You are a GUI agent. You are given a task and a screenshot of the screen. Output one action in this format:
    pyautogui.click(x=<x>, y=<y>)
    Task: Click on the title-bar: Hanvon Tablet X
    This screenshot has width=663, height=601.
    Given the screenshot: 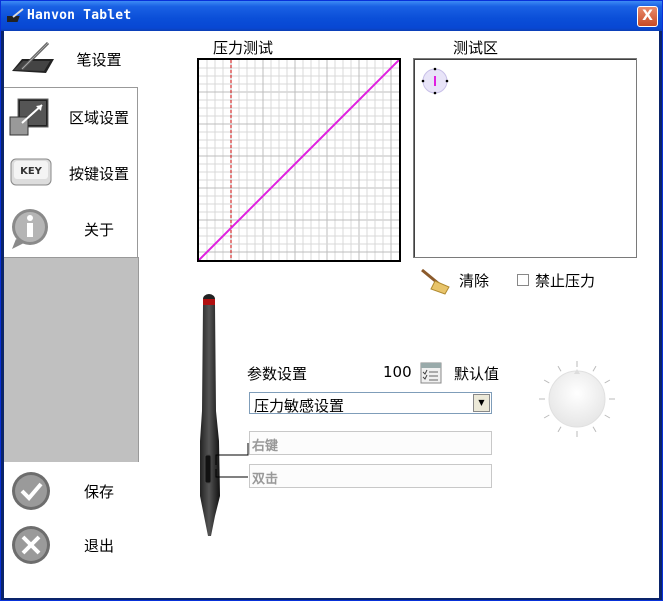 What is the action you would take?
    pyautogui.click(x=331, y=16)
    